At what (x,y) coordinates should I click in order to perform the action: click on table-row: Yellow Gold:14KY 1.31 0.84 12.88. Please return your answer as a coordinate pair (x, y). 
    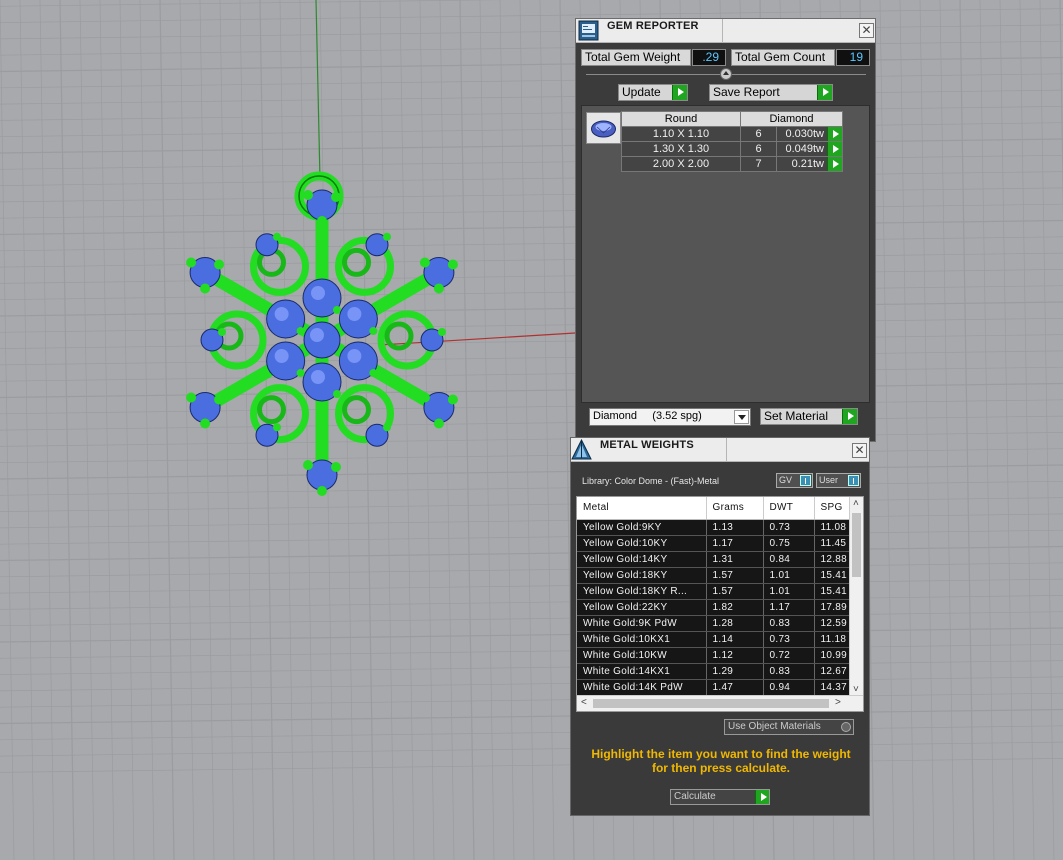
    Looking at the image, I should click on (714, 559).